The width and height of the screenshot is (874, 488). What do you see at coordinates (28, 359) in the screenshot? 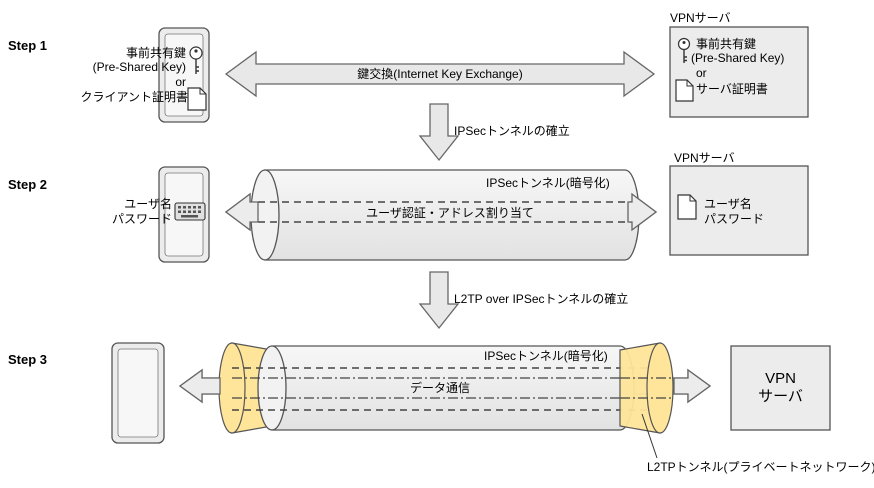
I see `step-3-label: Step 3` at bounding box center [28, 359].